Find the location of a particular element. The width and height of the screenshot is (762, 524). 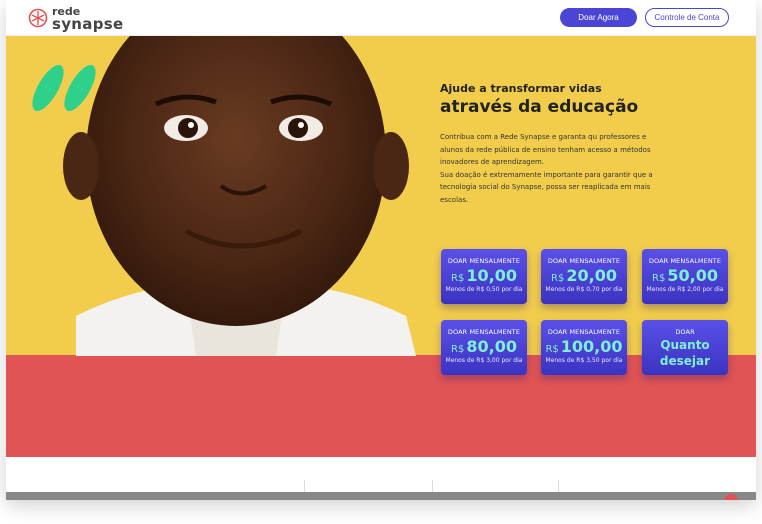

logo-line2: synapse is located at coordinates (88, 24).